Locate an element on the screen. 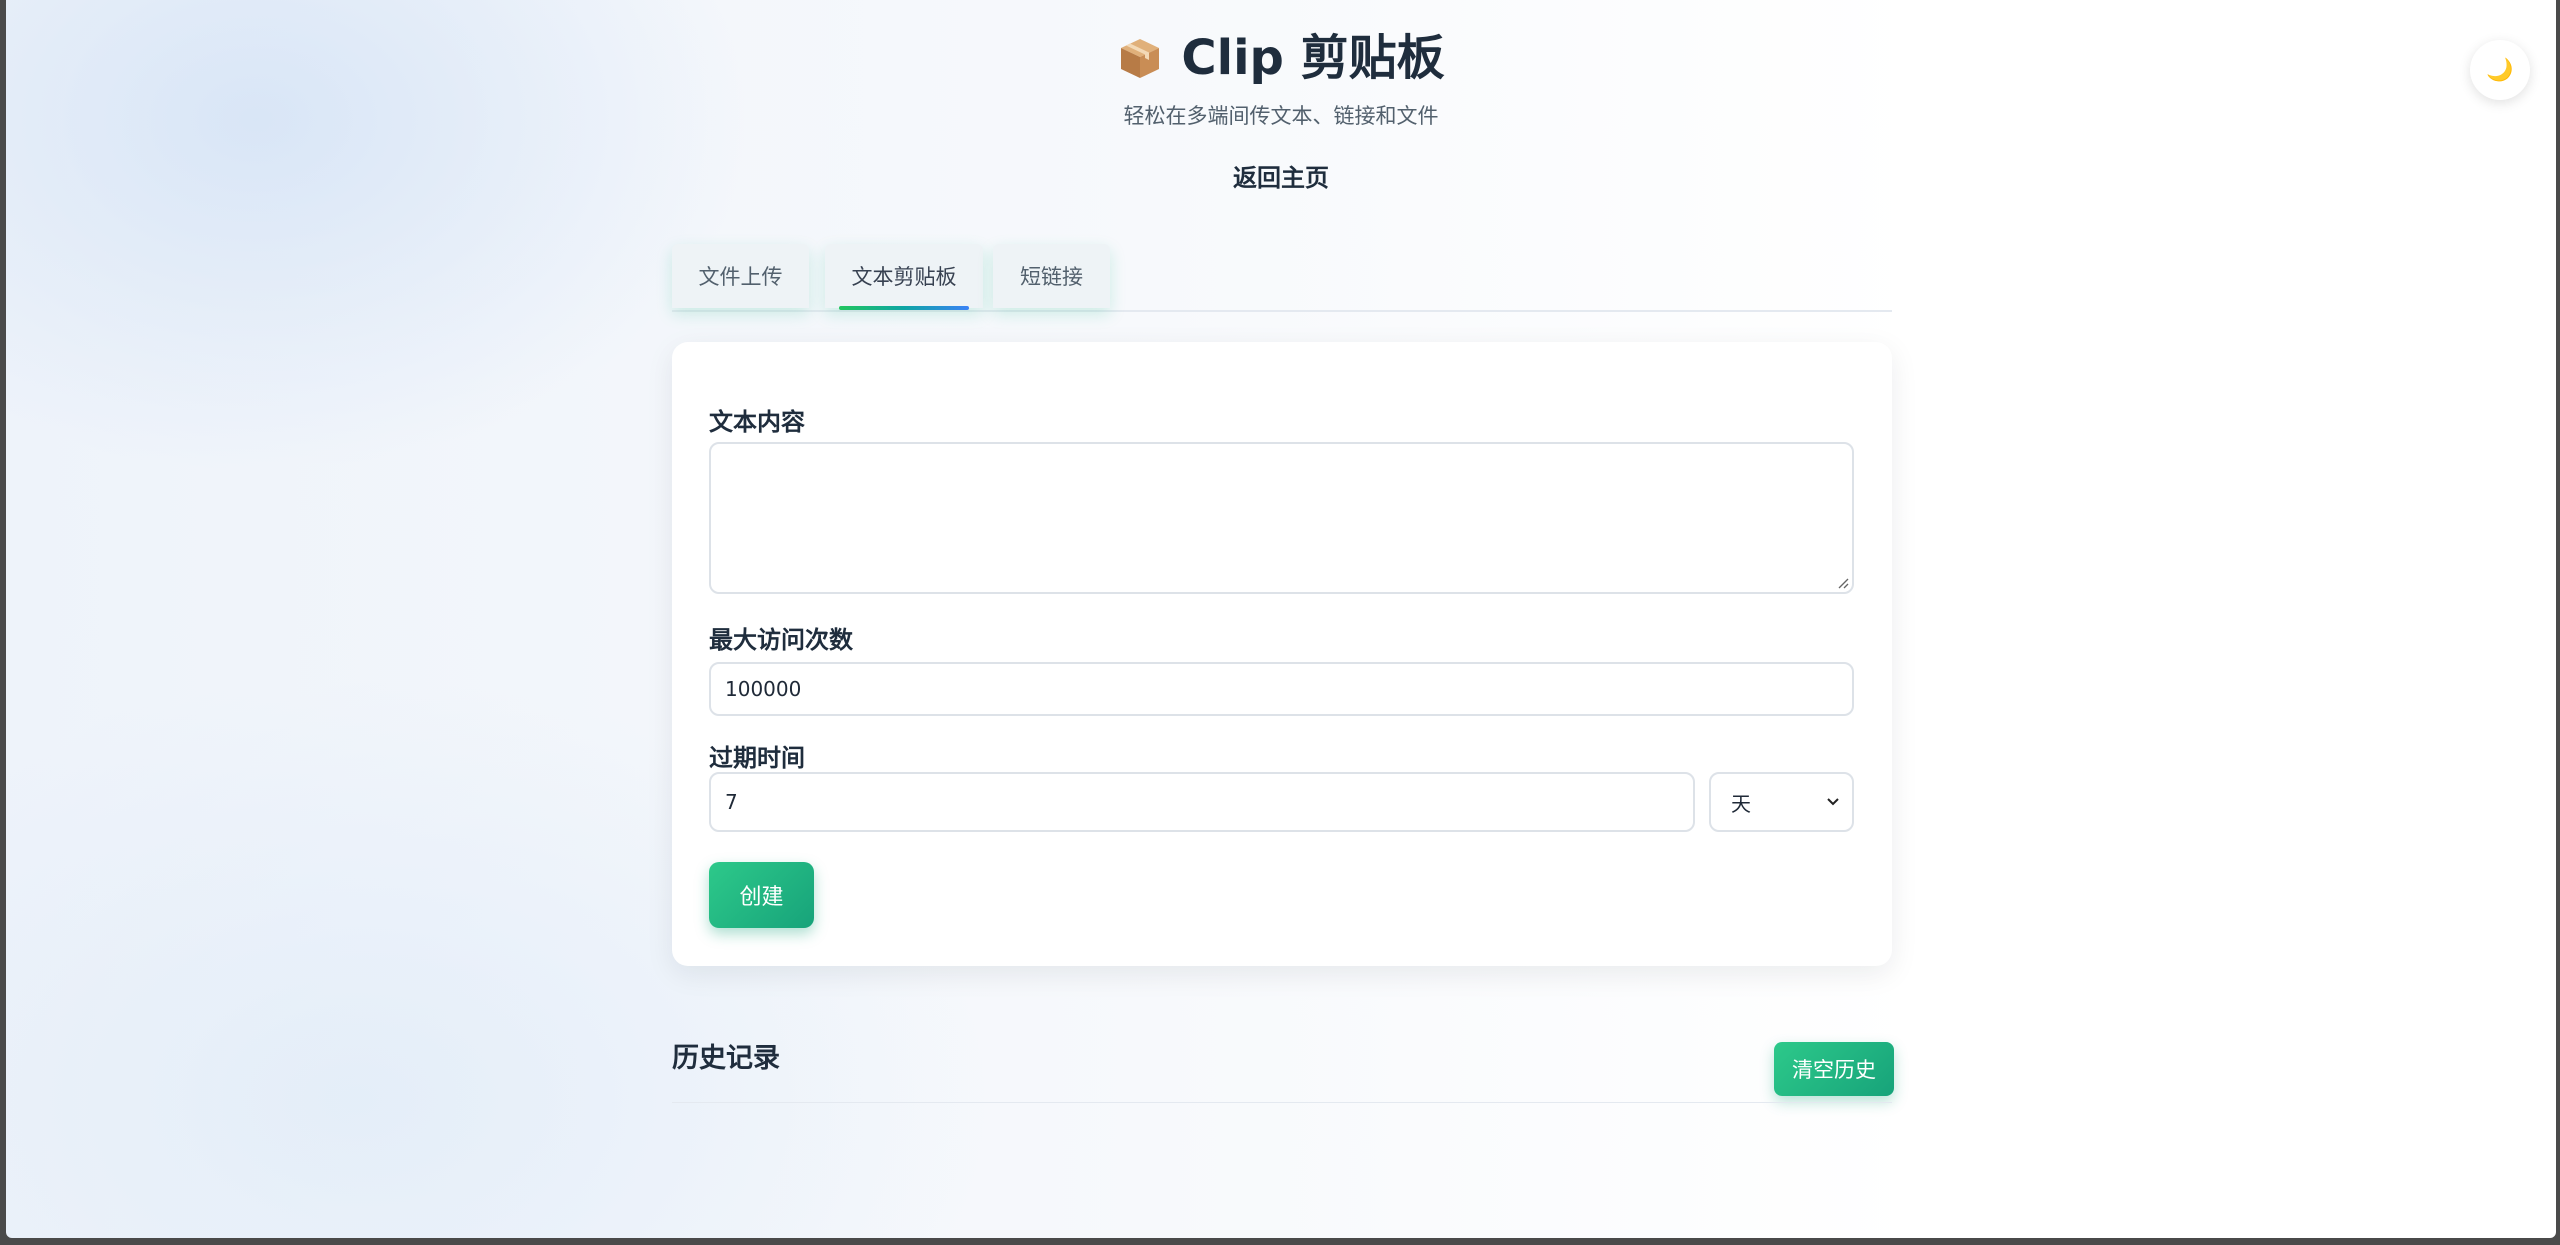  expire-time-label: 过期时间 is located at coordinates (757, 758).